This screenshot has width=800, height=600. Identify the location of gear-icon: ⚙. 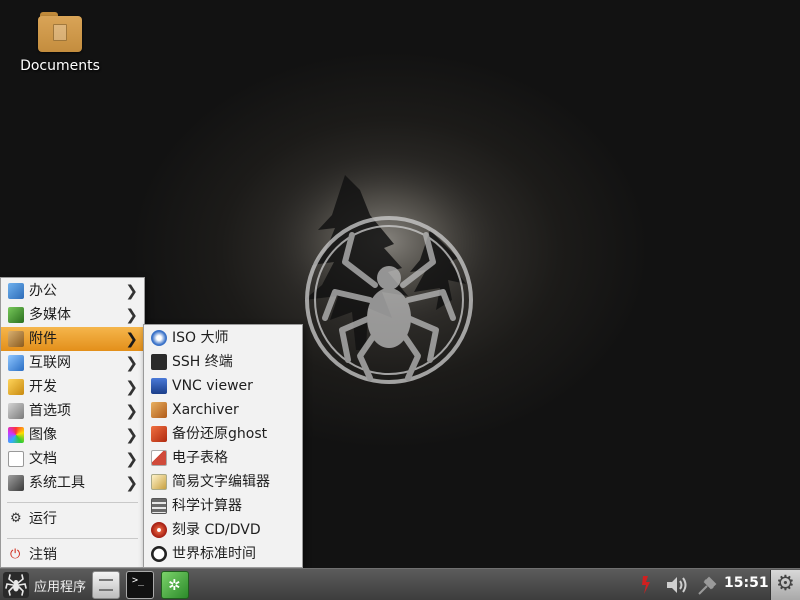
(16, 518).